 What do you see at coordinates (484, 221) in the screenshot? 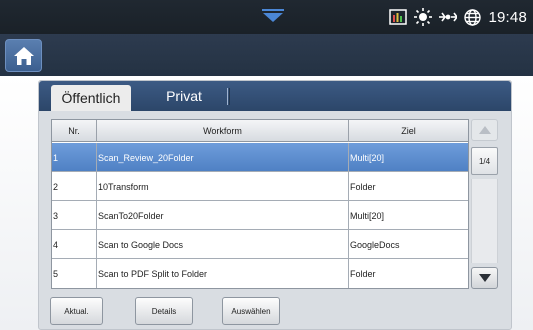
I see `scroll-track` at bounding box center [484, 221].